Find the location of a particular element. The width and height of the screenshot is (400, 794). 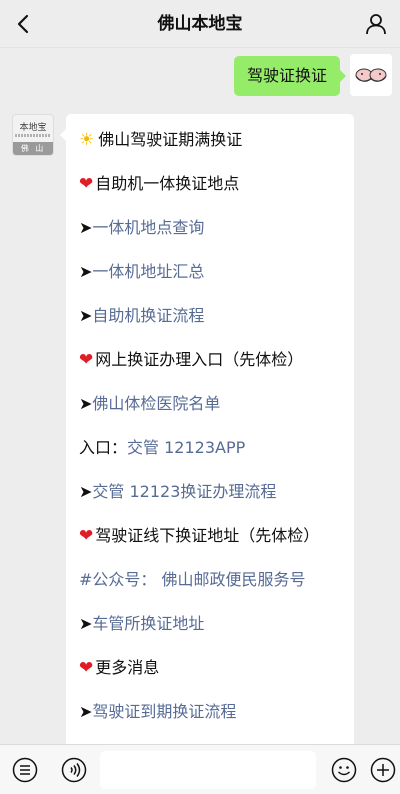

menu-list-icon is located at coordinates (25, 770).